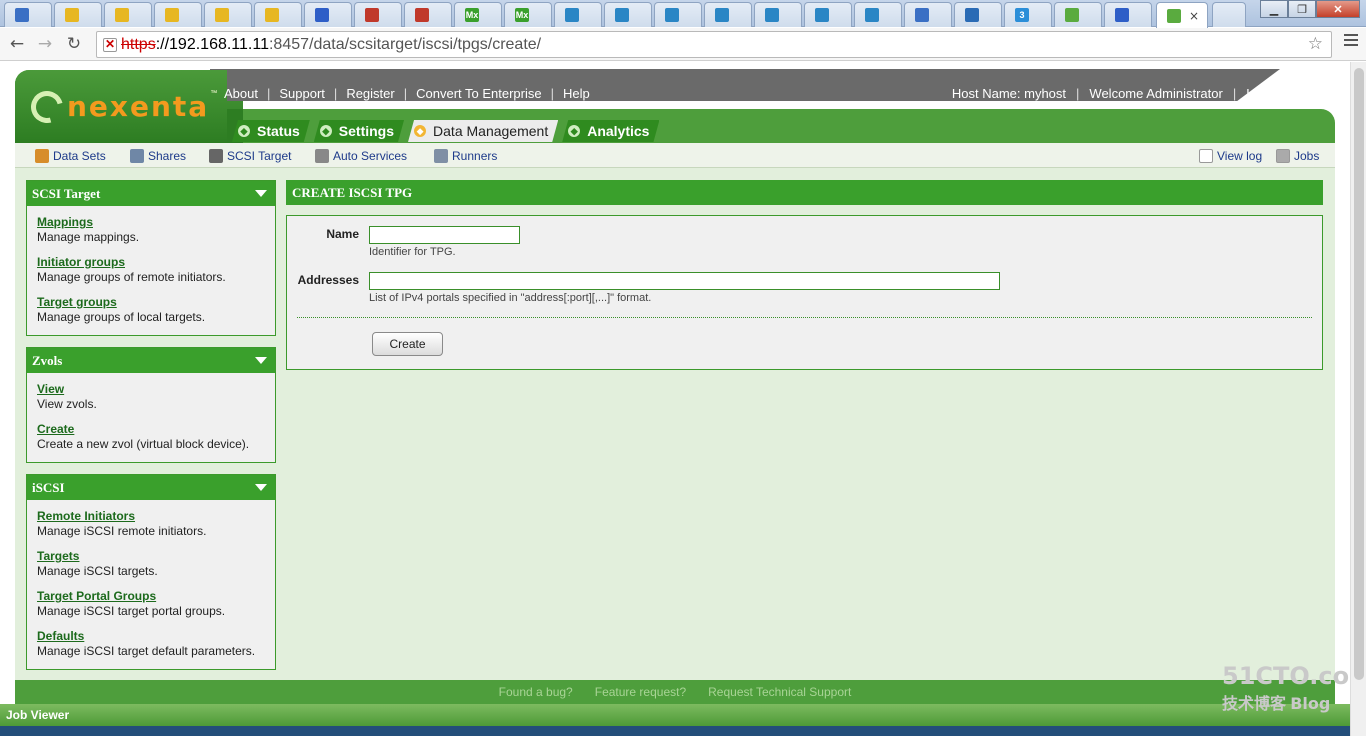 This screenshot has height=736, width=1366. What do you see at coordinates (684, 281) in the screenshot?
I see `addresses-input` at bounding box center [684, 281].